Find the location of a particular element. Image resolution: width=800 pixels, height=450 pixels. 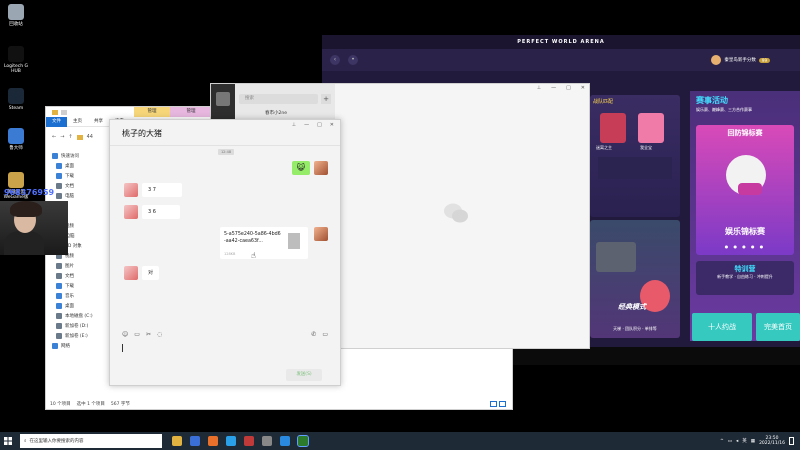

nav-item: 网络 is located at coordinates (78, 346).